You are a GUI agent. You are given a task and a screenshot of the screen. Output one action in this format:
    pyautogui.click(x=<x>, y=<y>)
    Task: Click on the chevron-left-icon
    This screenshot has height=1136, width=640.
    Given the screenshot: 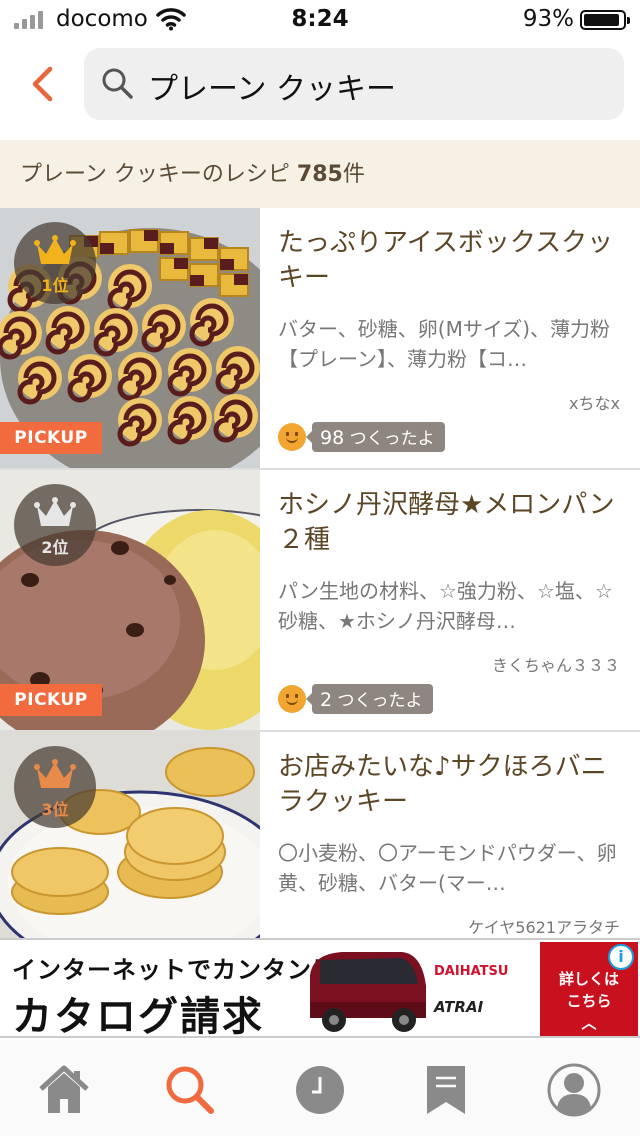 What is the action you would take?
    pyautogui.click(x=42, y=84)
    